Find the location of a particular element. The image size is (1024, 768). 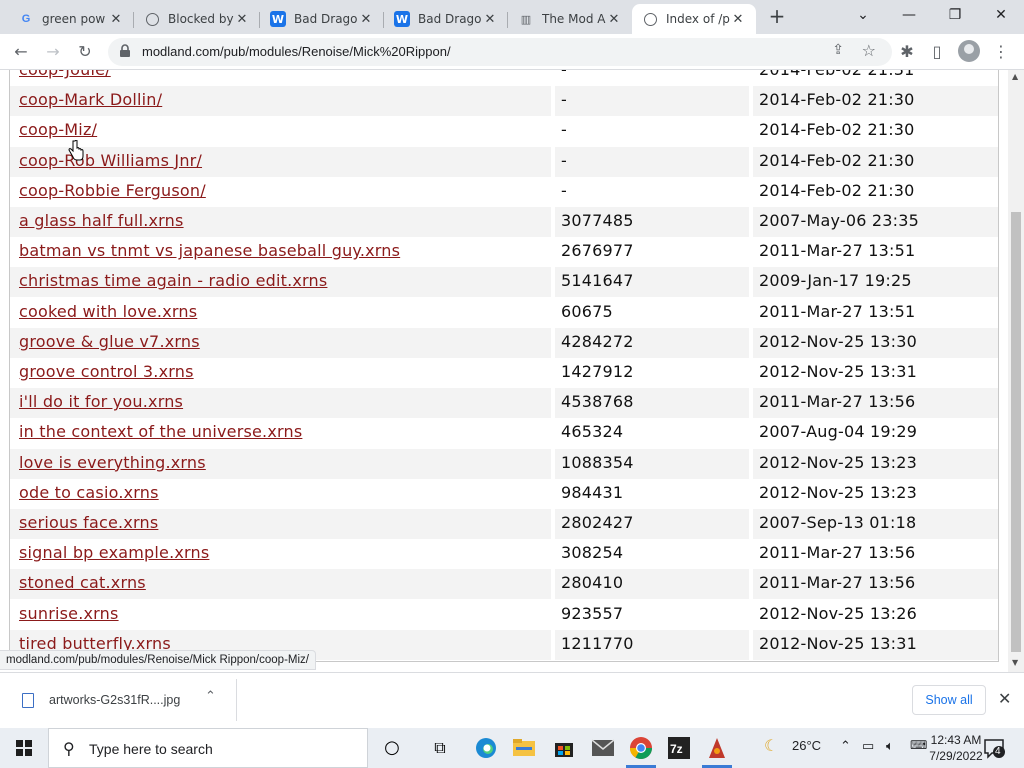

file-link: in the context of the universe.xrns is located at coordinates (160, 431).